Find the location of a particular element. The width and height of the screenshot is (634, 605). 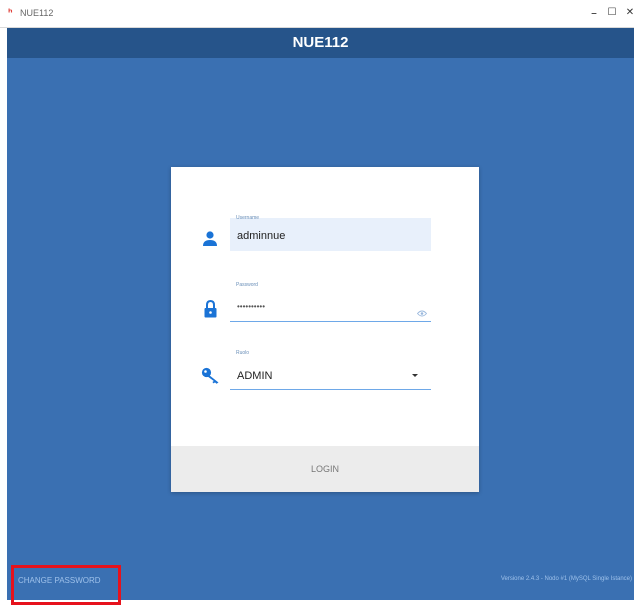

username-label: Username is located at coordinates (248, 218).